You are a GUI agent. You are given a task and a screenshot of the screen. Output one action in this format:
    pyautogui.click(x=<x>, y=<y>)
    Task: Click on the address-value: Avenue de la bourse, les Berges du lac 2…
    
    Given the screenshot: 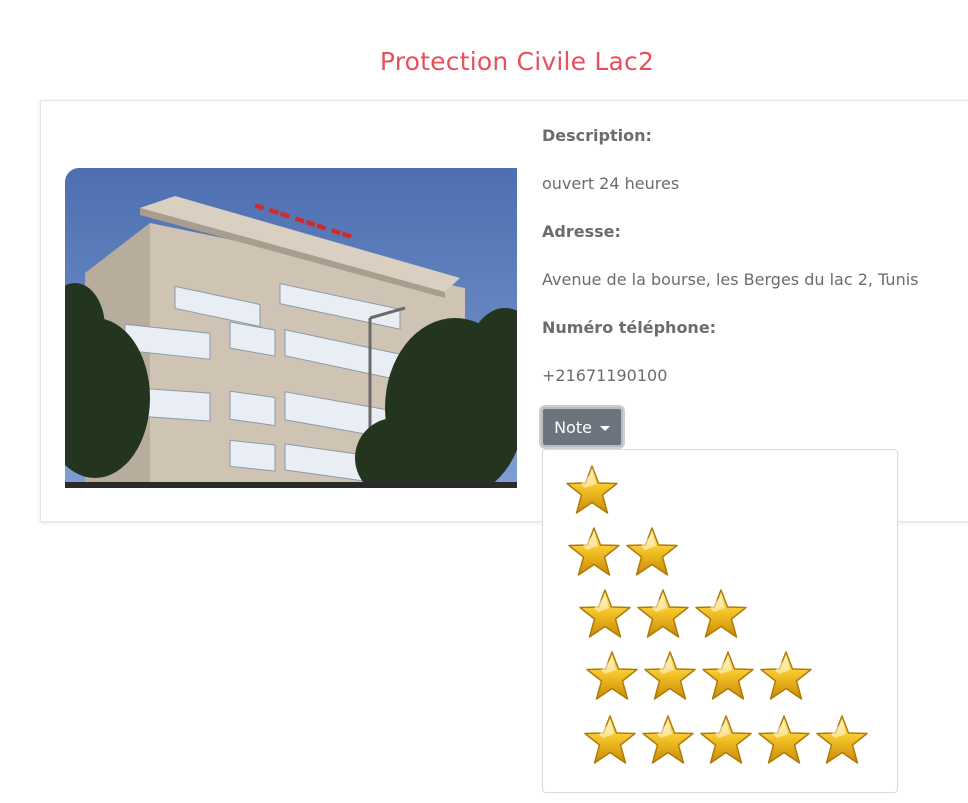 What is the action you would take?
    pyautogui.click(x=730, y=279)
    